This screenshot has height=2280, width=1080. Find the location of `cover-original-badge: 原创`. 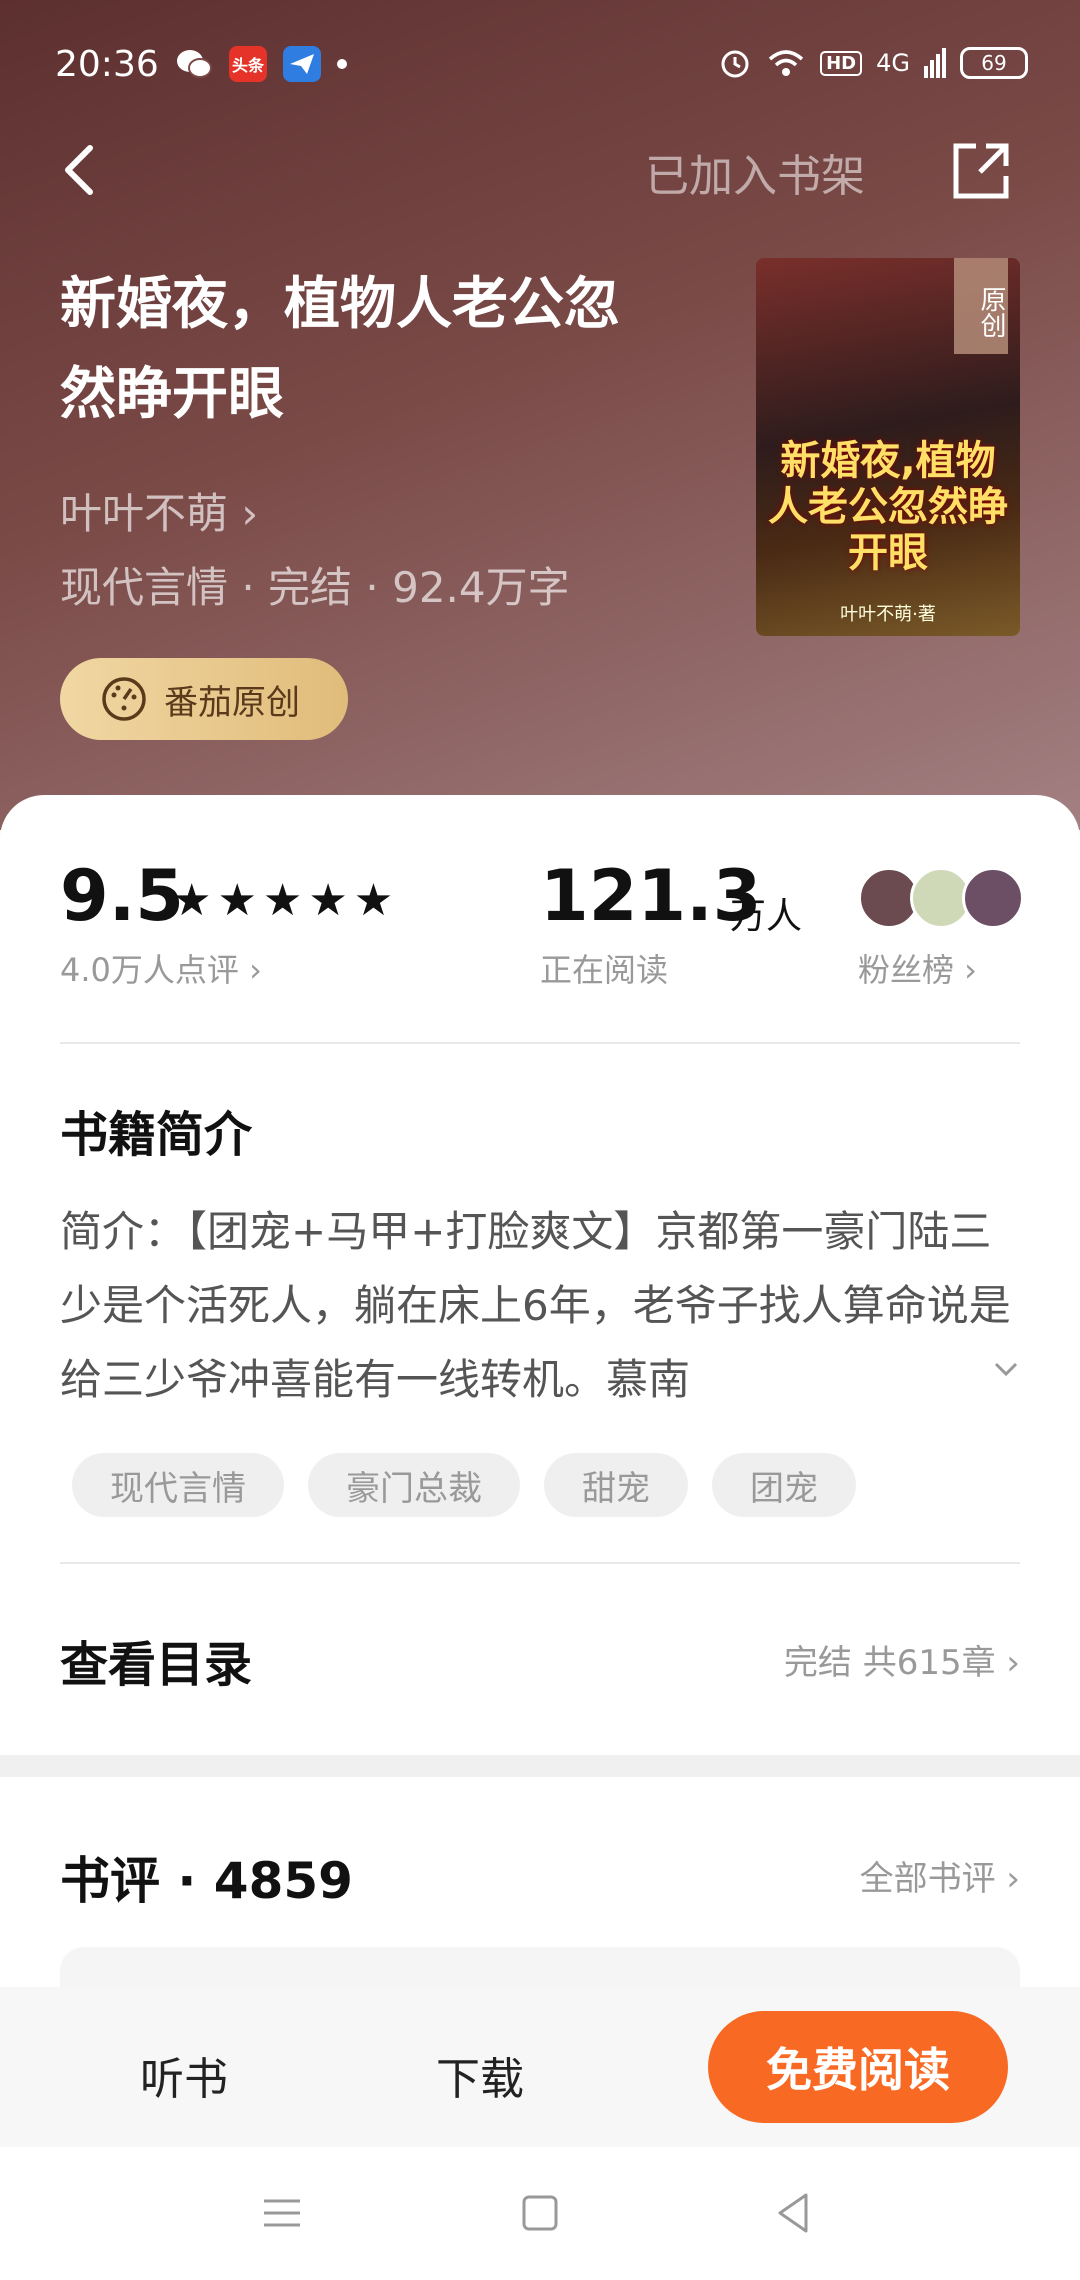

cover-original-badge: 原创 is located at coordinates (981, 306).